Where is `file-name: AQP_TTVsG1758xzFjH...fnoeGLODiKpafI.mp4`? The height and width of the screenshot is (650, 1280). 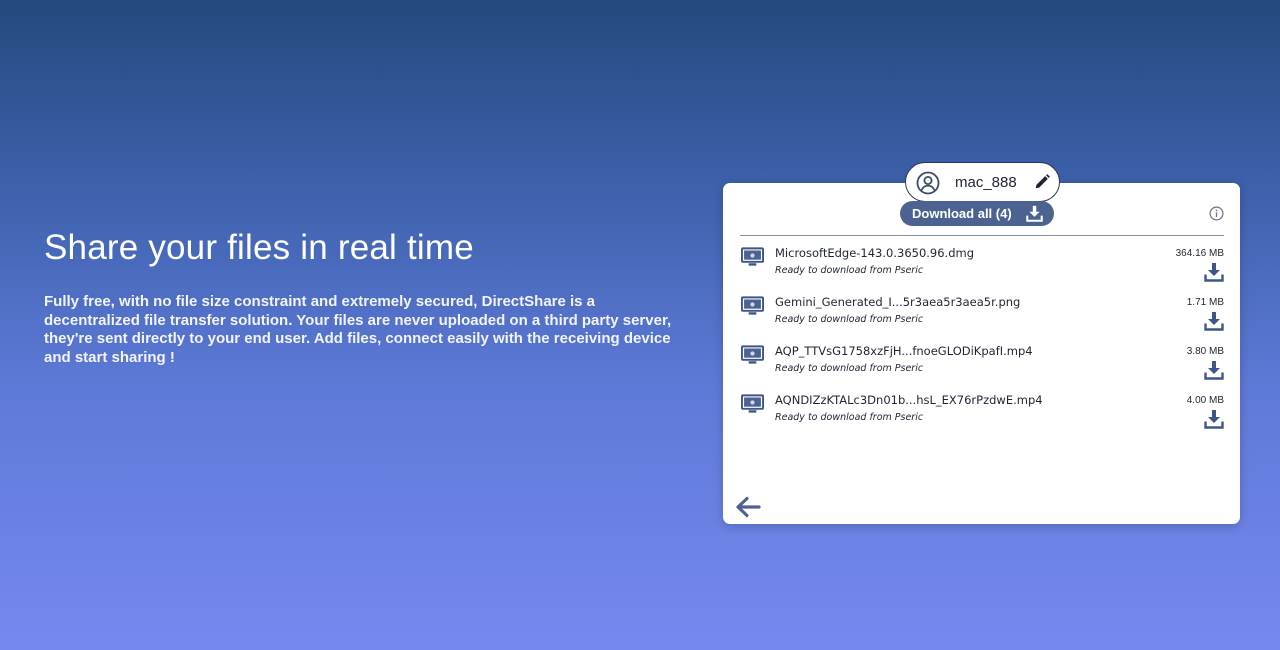 file-name: AQP_TTVsG1758xzFjH...fnoeGLODiKpafI.mp4 is located at coordinates (904, 351).